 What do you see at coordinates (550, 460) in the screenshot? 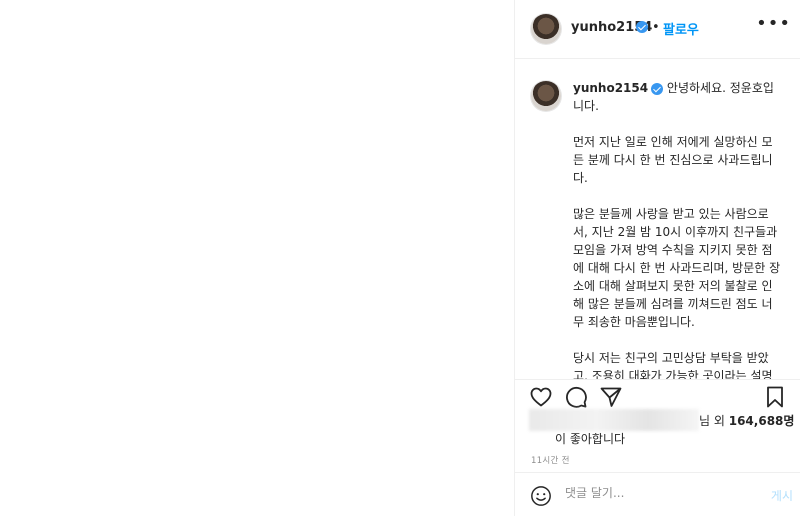
I see `post-timestamp: 11시간 전` at bounding box center [550, 460].